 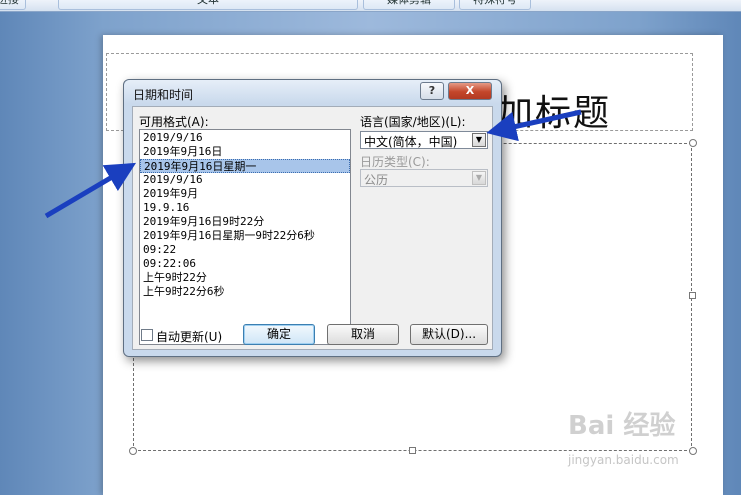 What do you see at coordinates (245, 222) in the screenshot?
I see `list-item: 2019年9月16日9时22分` at bounding box center [245, 222].